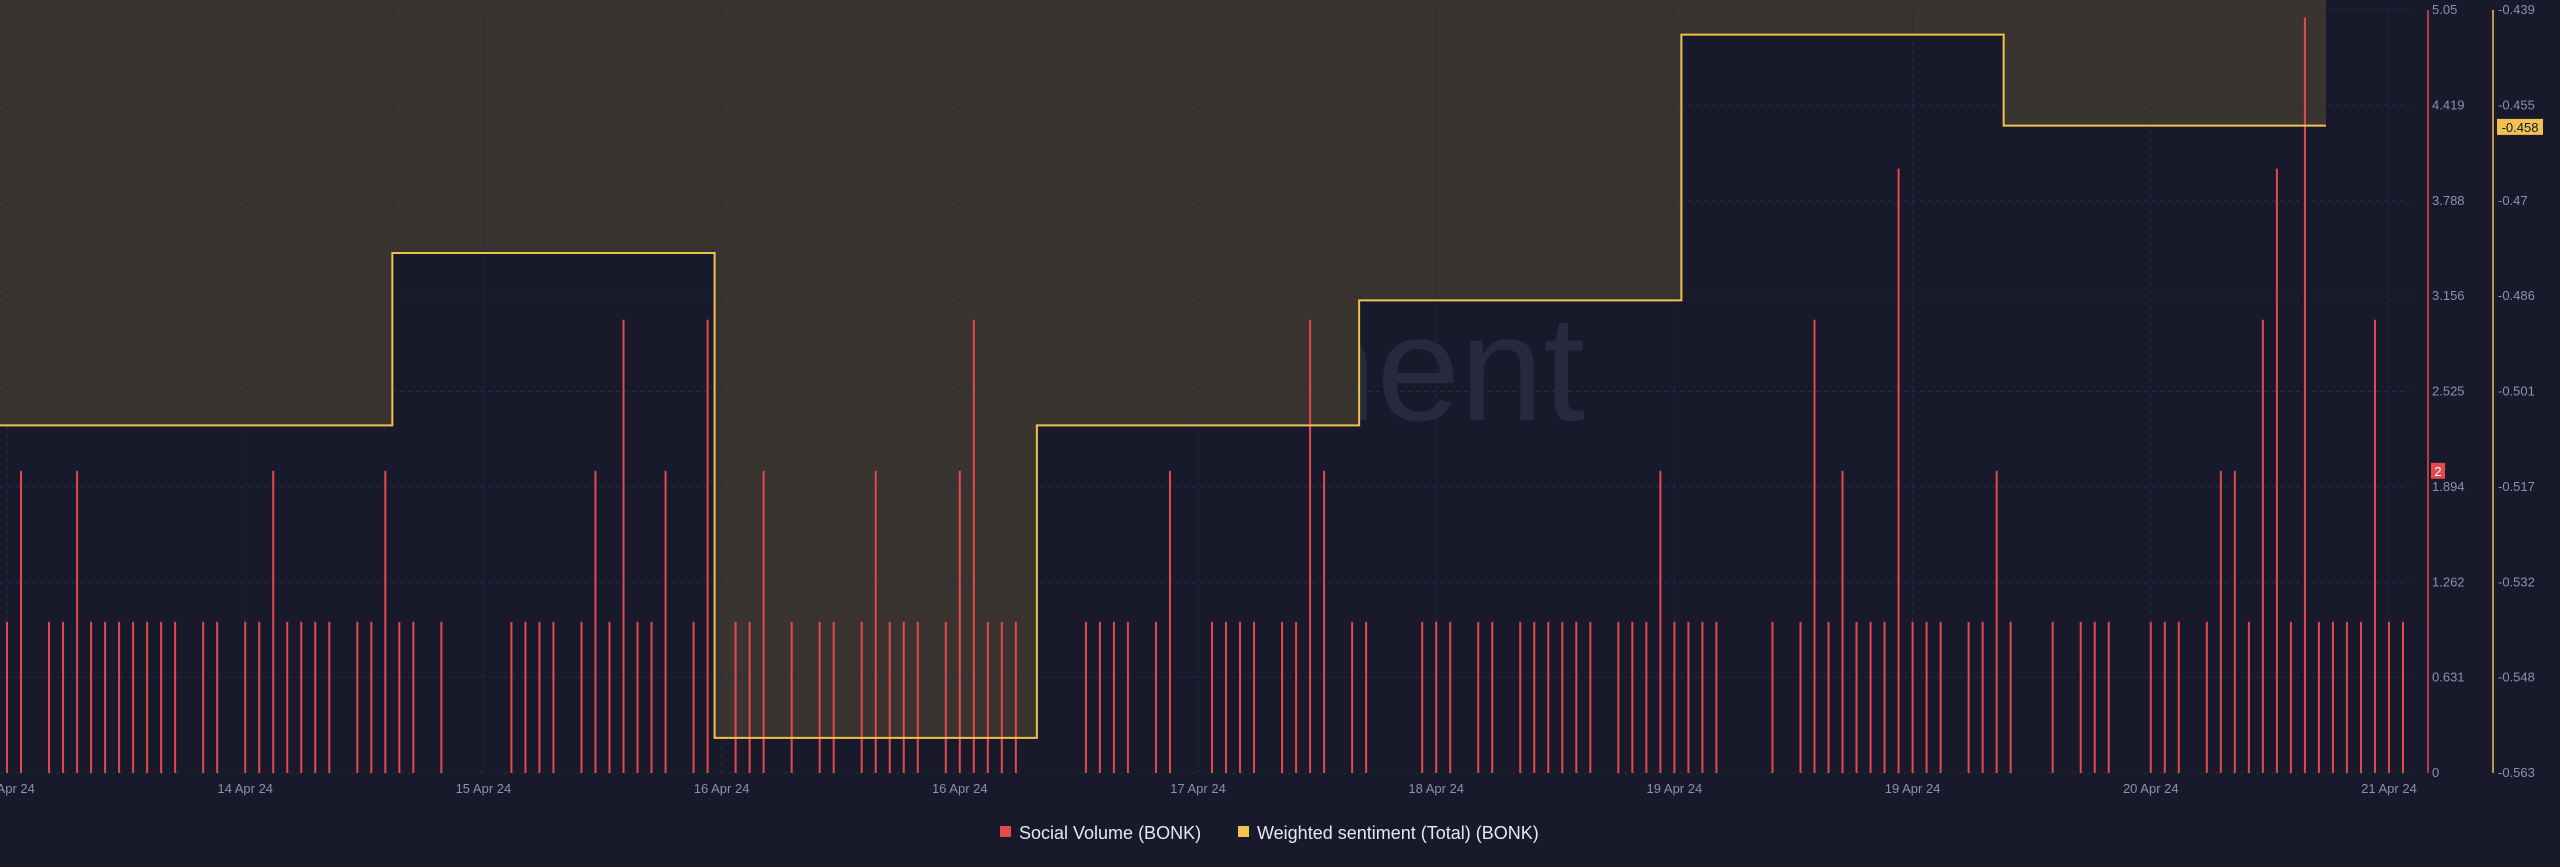  What do you see at coordinates (2435, 772) in the screenshot?
I see `left-y-tick-label: 0` at bounding box center [2435, 772].